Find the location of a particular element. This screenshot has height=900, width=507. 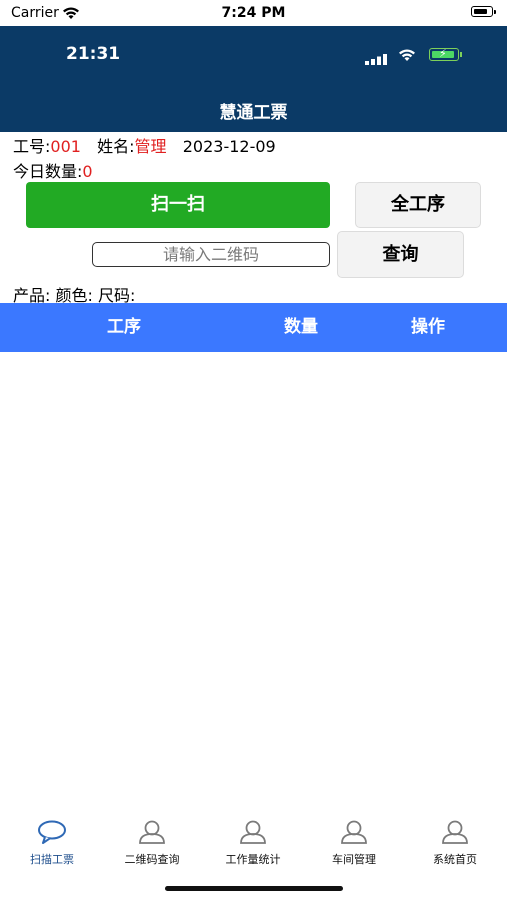

tab-system-home: 系统首页 is located at coordinates (455, 843).